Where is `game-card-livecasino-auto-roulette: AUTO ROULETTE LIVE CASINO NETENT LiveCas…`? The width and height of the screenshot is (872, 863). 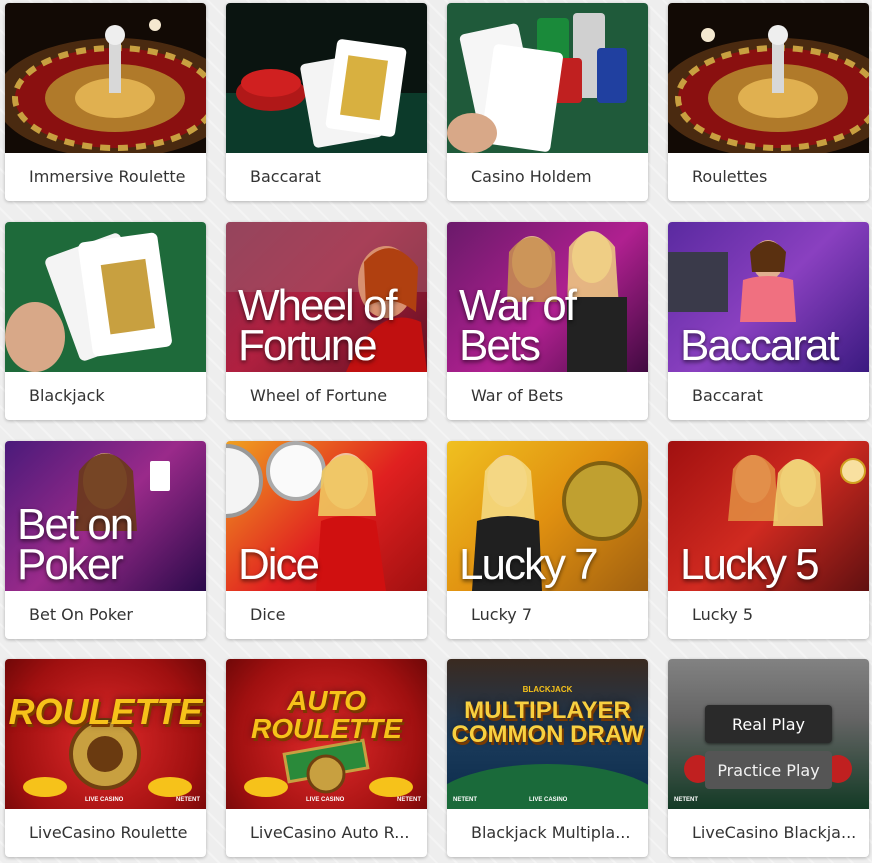
game-card-livecasino-auto-roulette: AUTO ROULETTE LIVE CASINO NETENT LiveCas… is located at coordinates (326, 758).